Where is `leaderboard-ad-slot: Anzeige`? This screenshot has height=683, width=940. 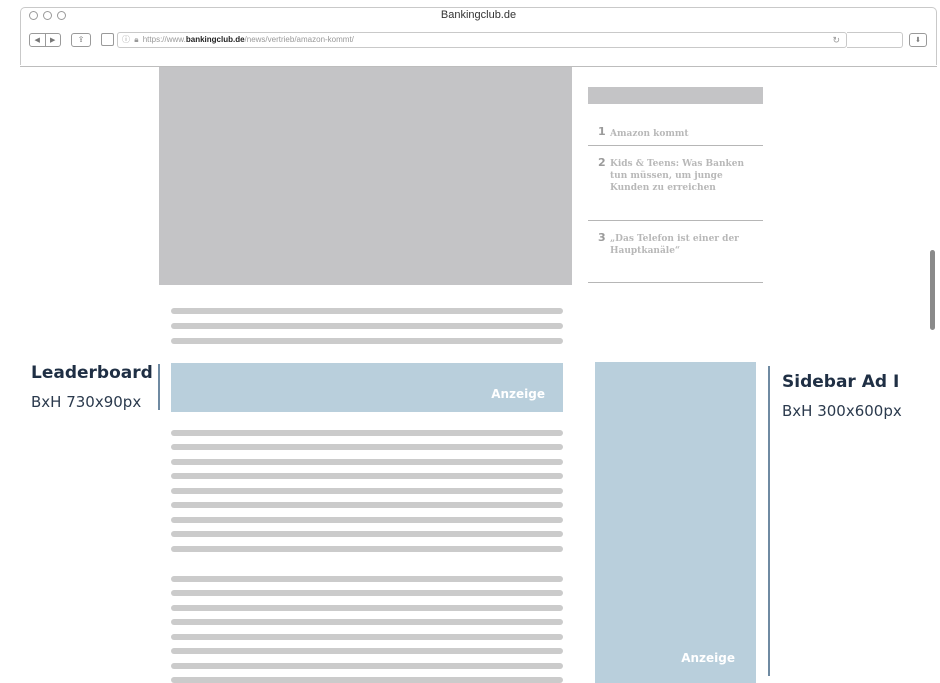
leaderboard-ad-slot: Anzeige is located at coordinates (367, 387).